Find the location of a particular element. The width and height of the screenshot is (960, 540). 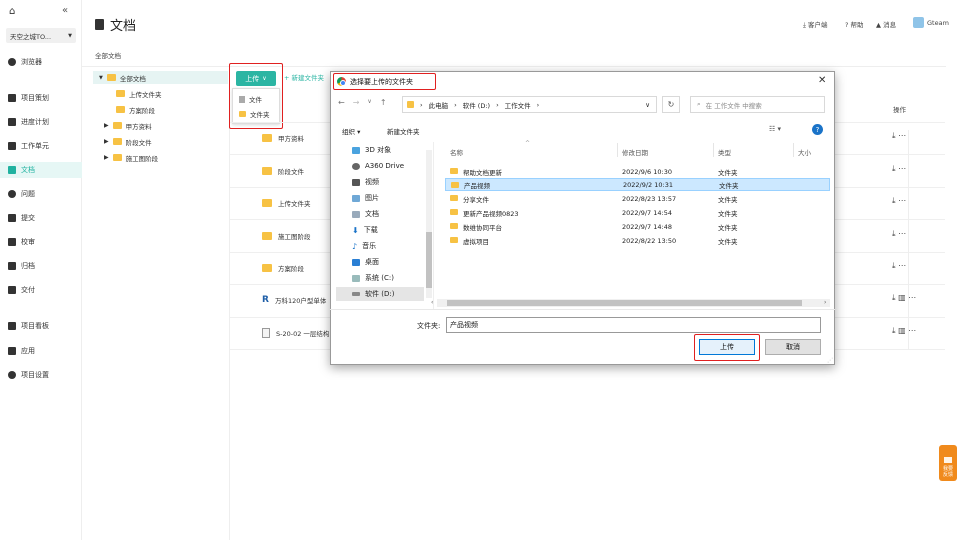

client-link: ⤓ 客户端 is located at coordinates (815, 24).